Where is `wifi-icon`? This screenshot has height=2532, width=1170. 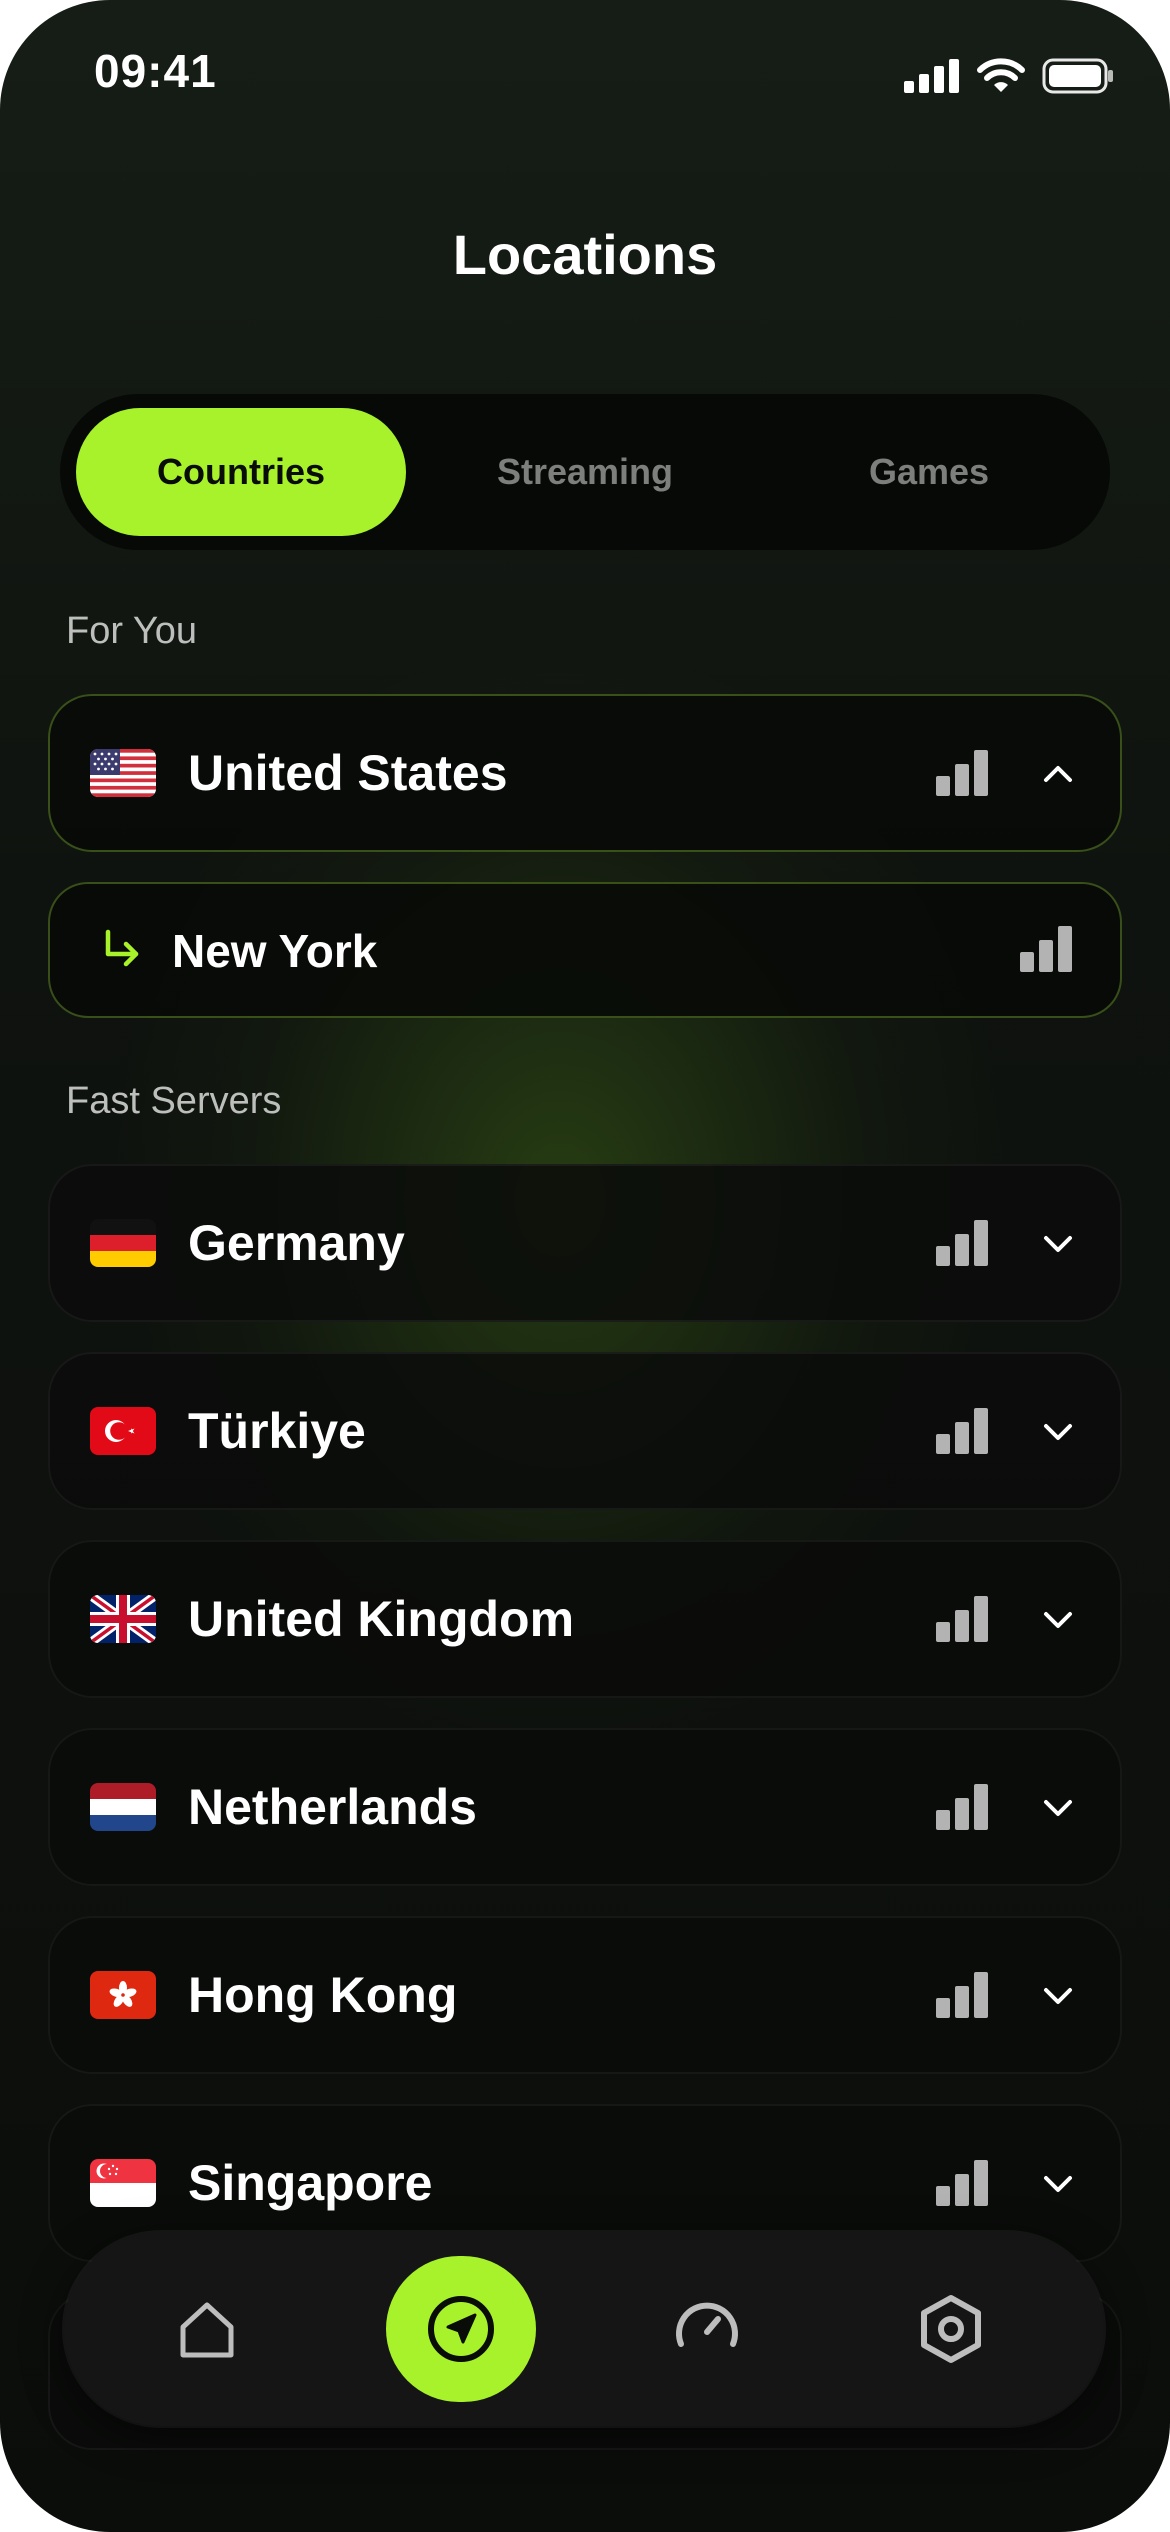 wifi-icon is located at coordinates (1001, 75).